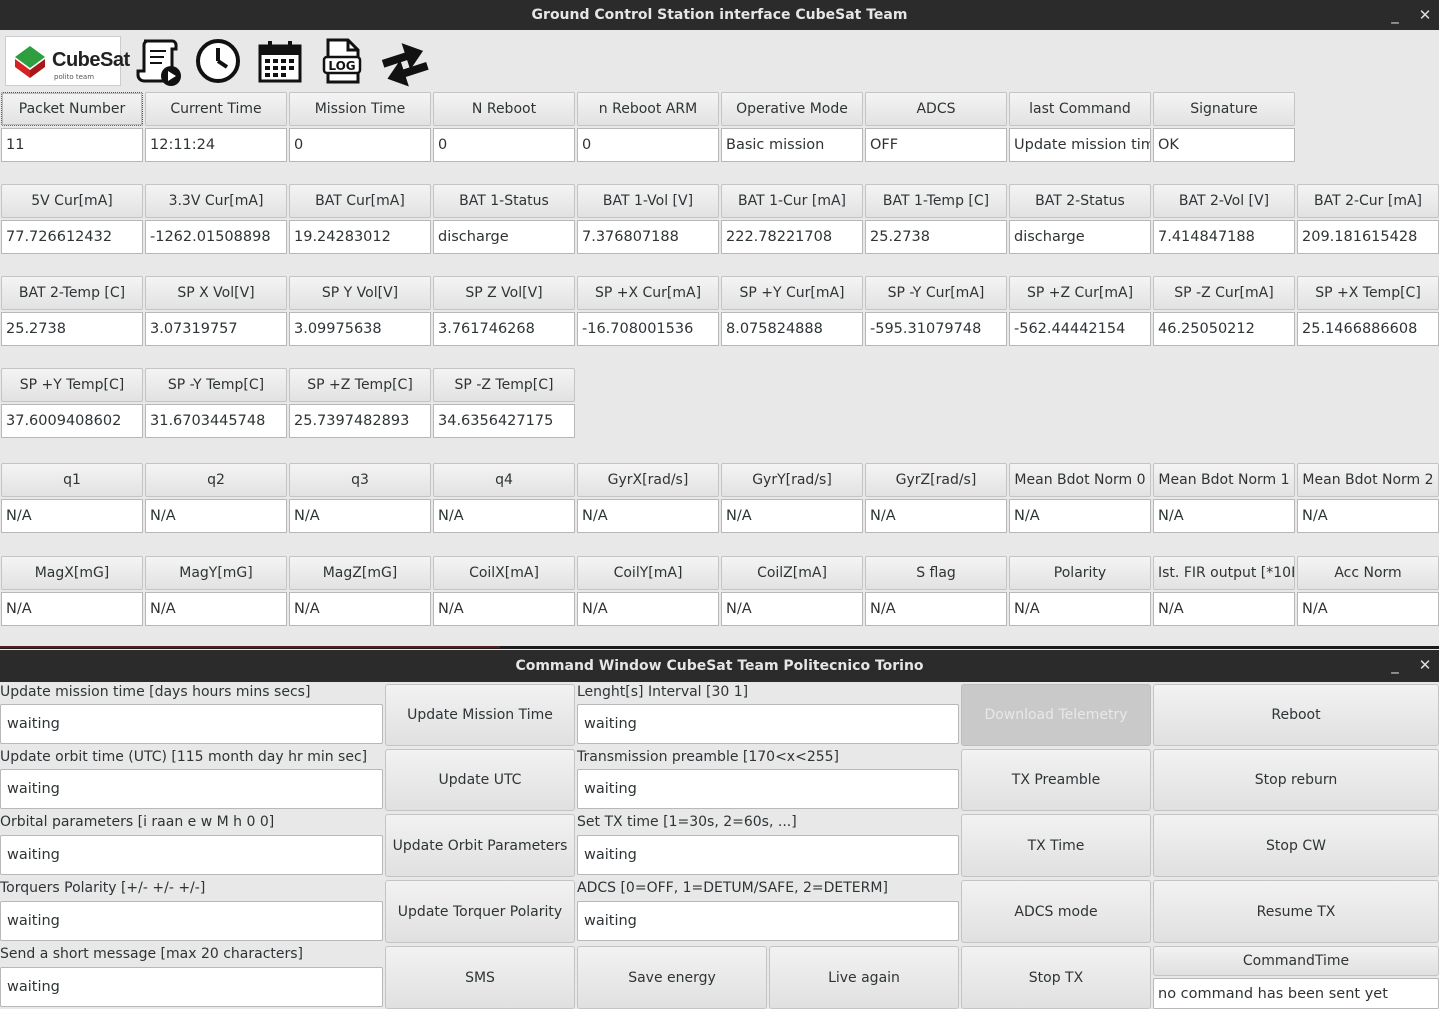 The image size is (1439, 1009). Describe the element at coordinates (1080, 237) in the screenshot. I see `telemetry-value: discharge` at that location.